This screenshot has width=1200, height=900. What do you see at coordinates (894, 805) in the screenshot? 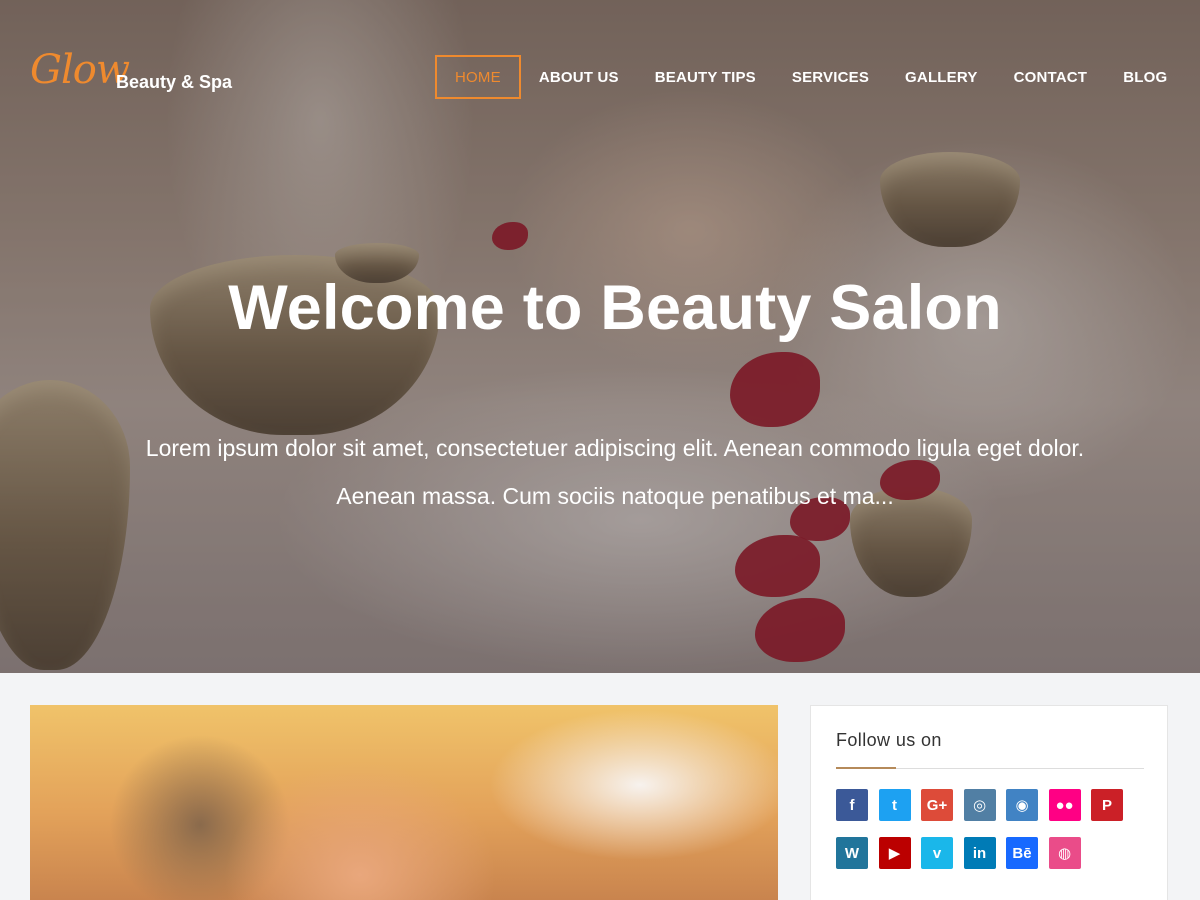
I see `twitter-icon: t` at bounding box center [894, 805].